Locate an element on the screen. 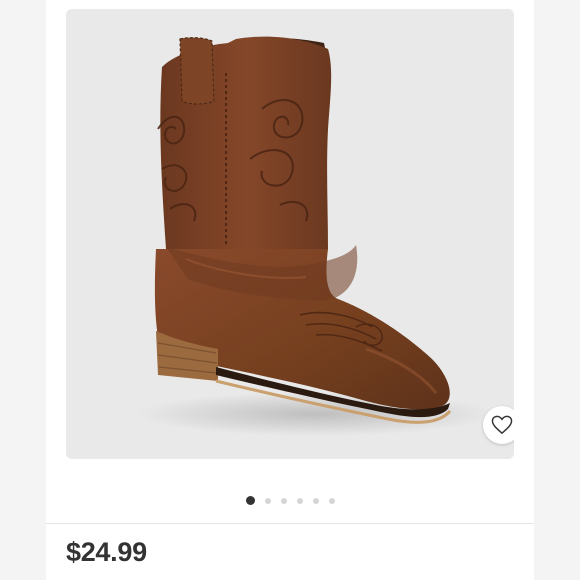 The height and width of the screenshot is (580, 580). heart-icon is located at coordinates (502, 425).